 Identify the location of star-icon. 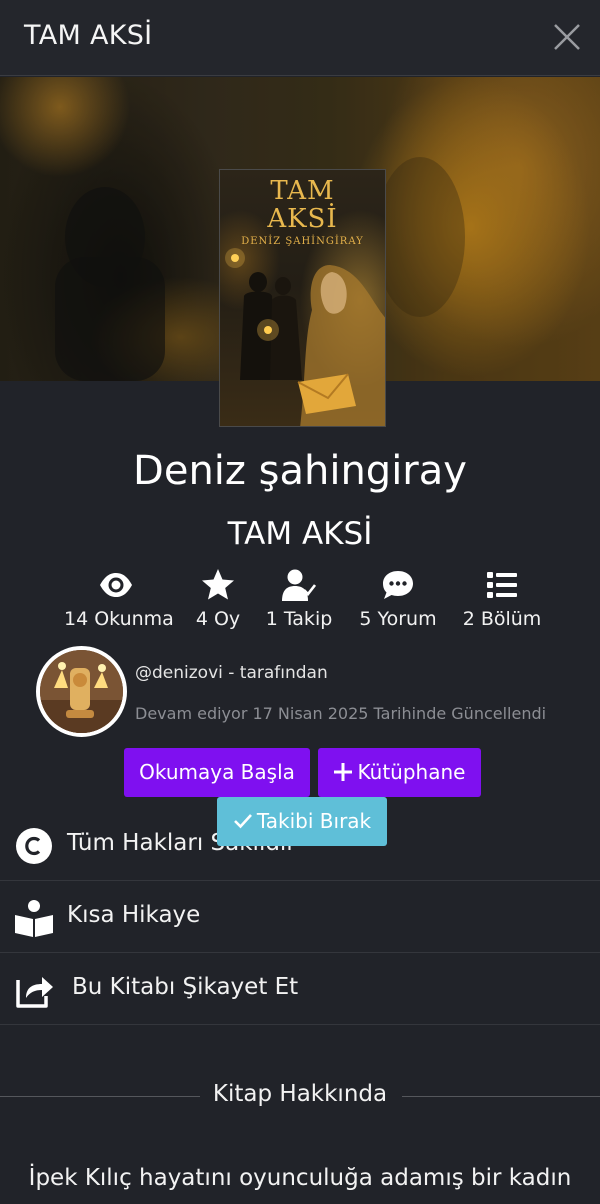
(218, 584).